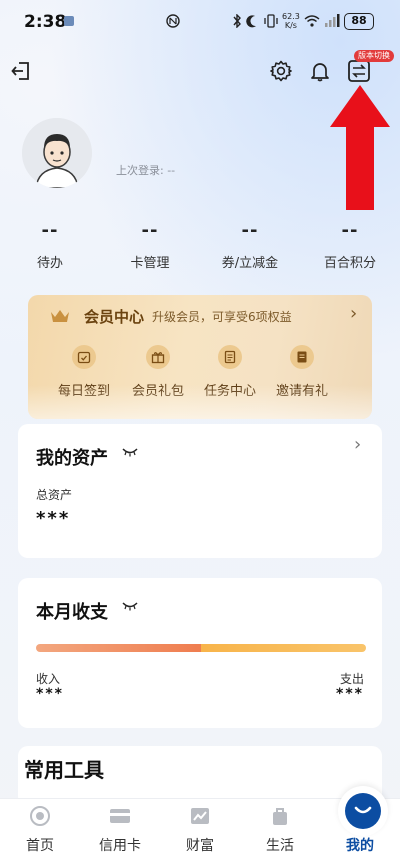 Image resolution: width=400 pixels, height=866 pixels. What do you see at coordinates (120, 830) in the screenshot?
I see `nav-credit-card: 信用卡` at bounding box center [120, 830].